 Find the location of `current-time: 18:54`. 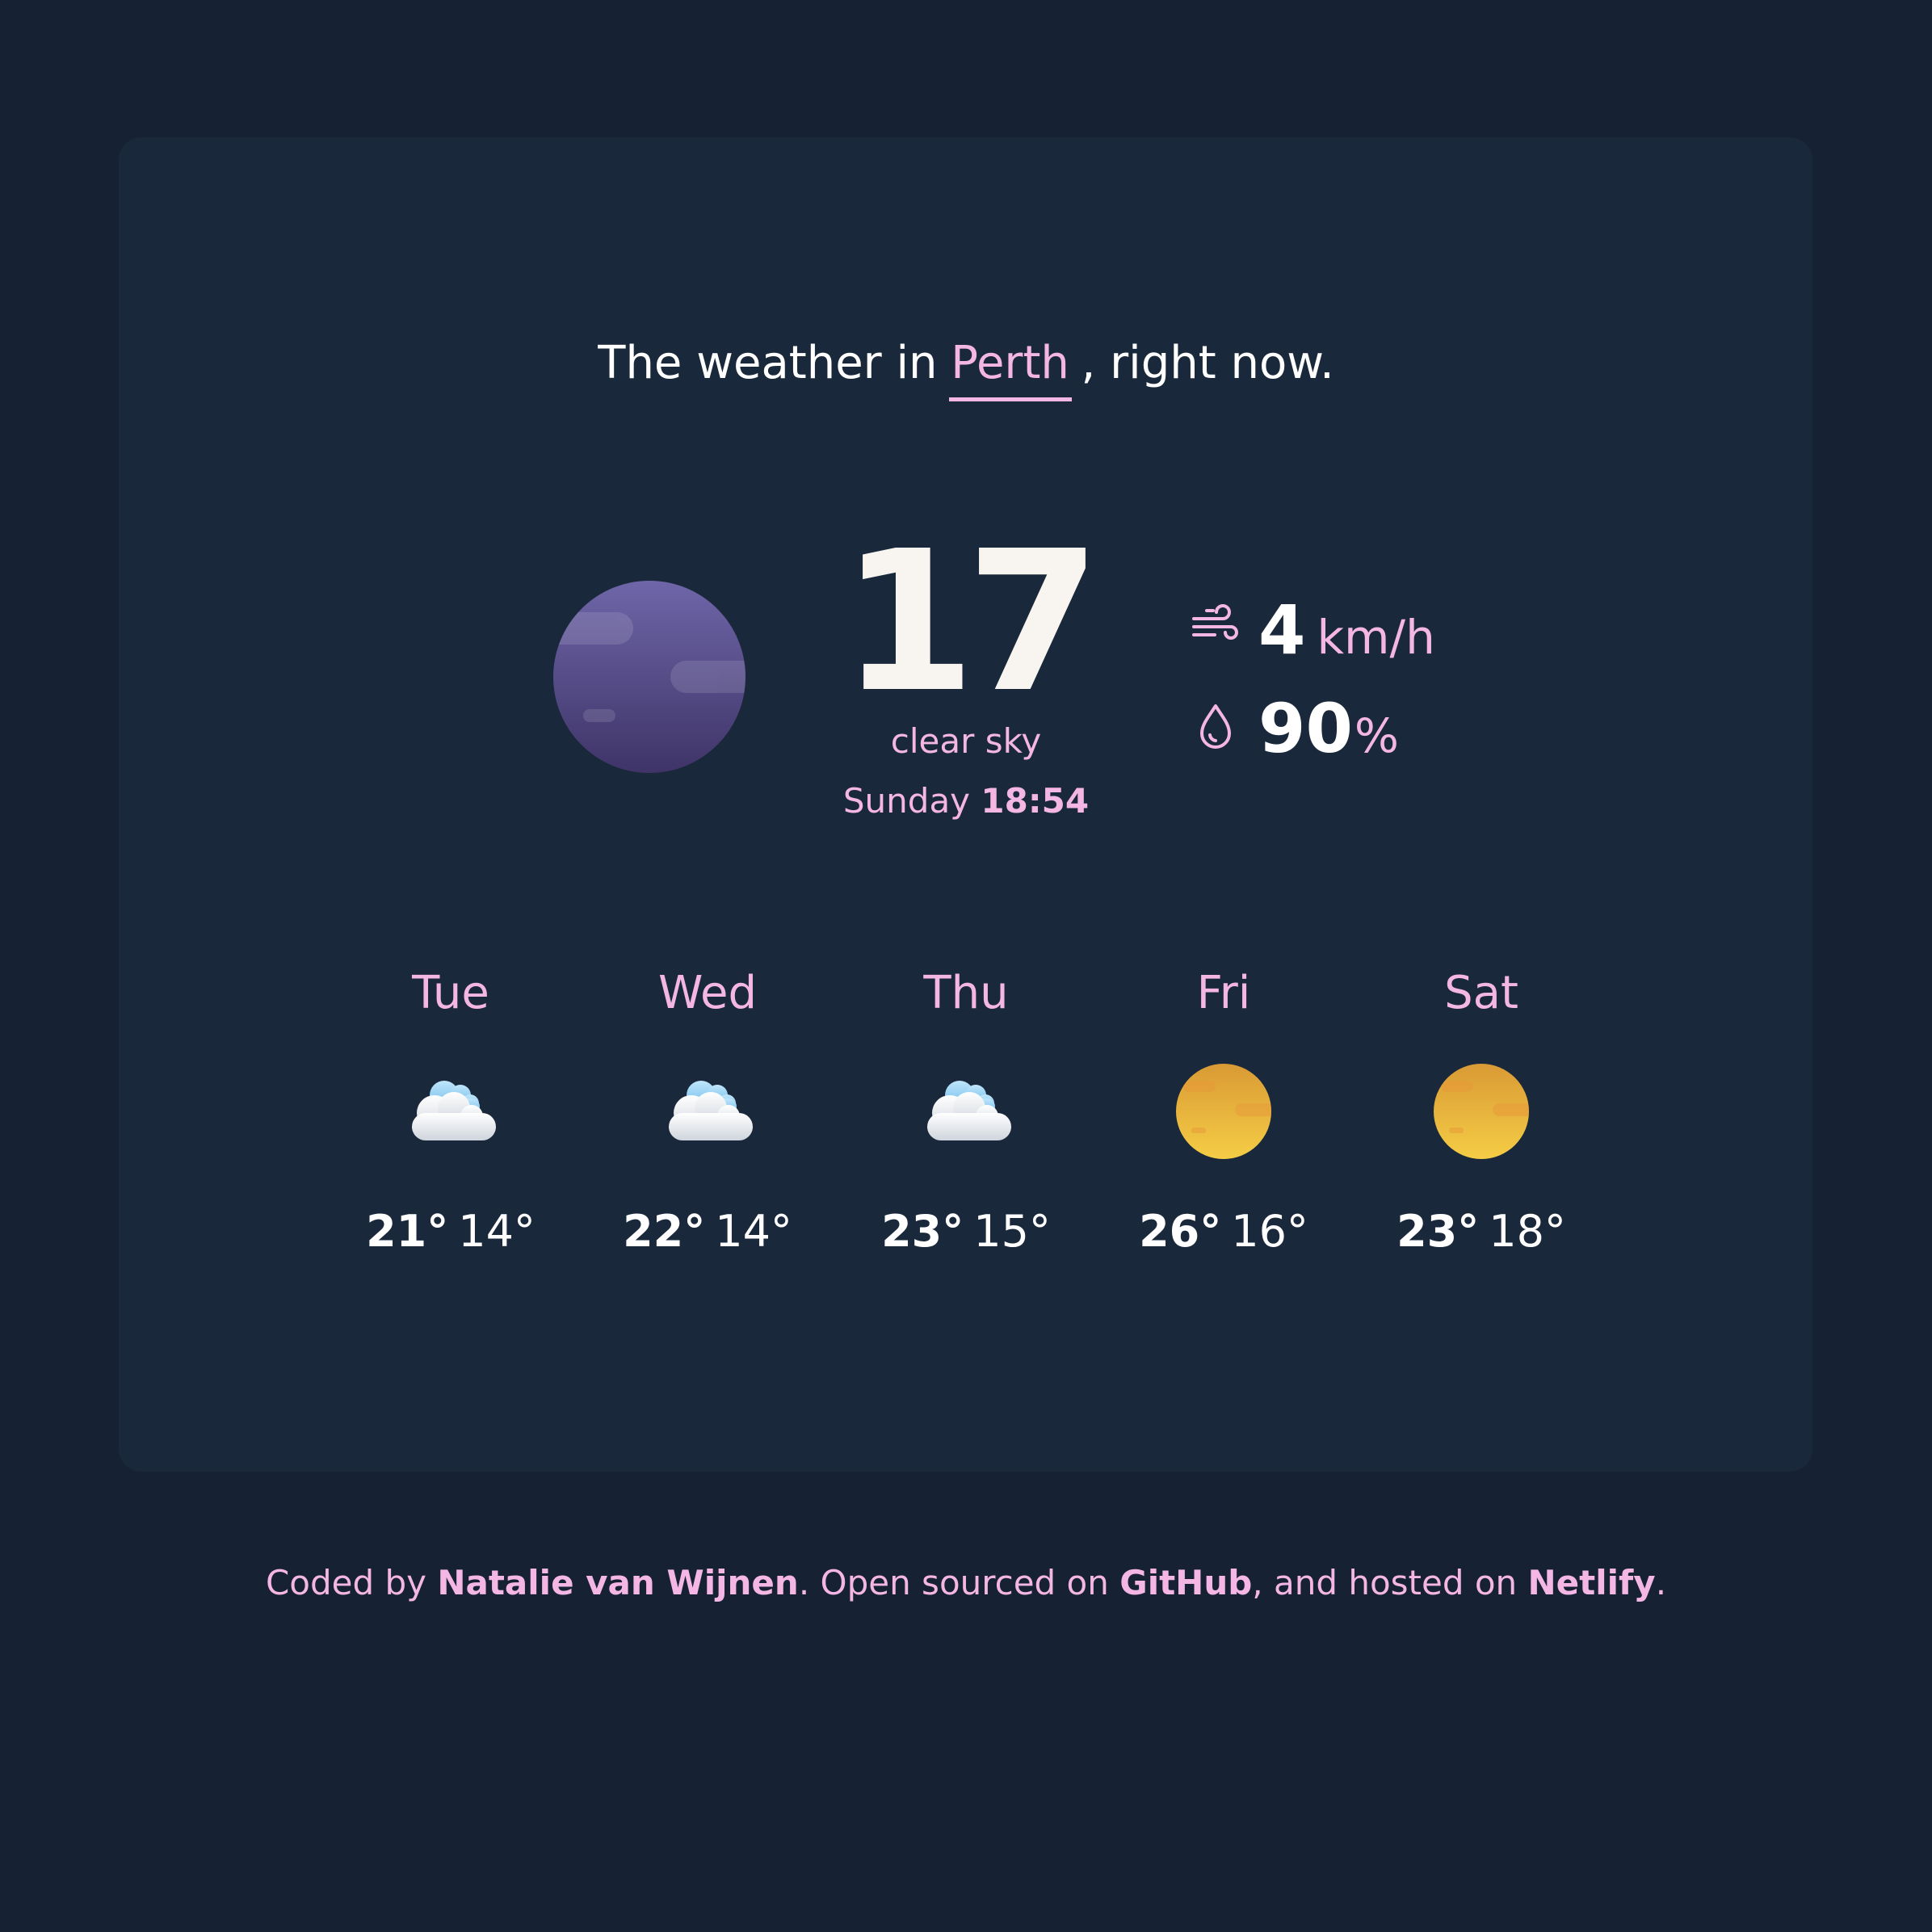

current-time: 18:54 is located at coordinates (1035, 801).